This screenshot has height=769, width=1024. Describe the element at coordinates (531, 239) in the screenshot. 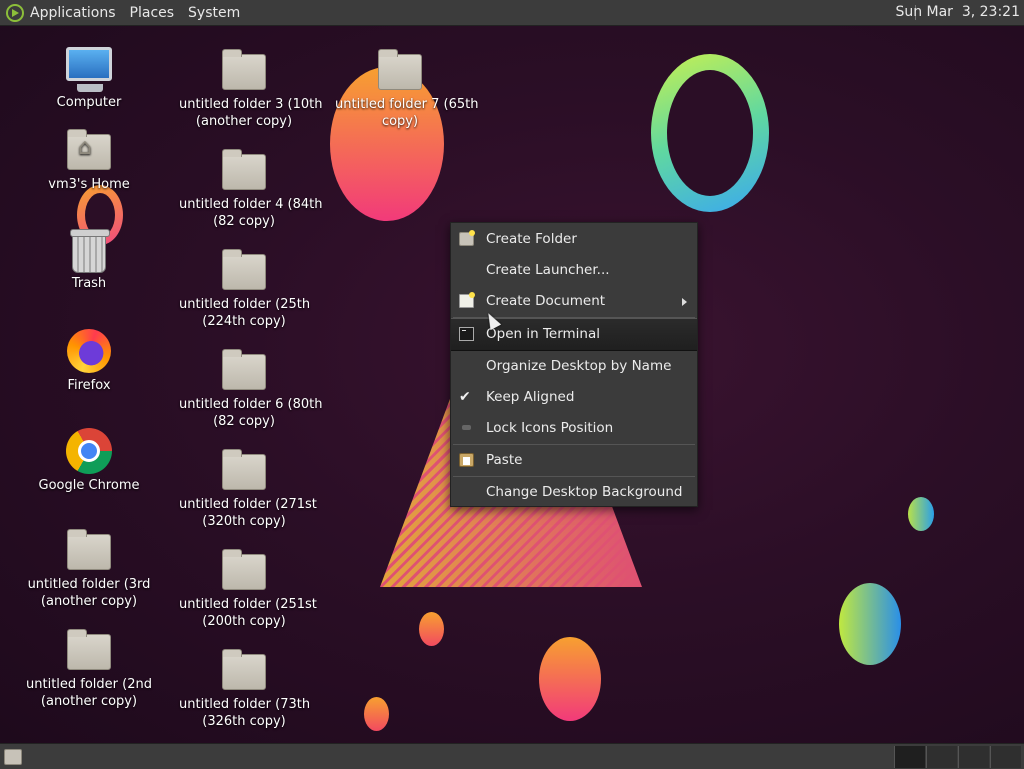

I see `menu-item-label: Create Folder` at that location.